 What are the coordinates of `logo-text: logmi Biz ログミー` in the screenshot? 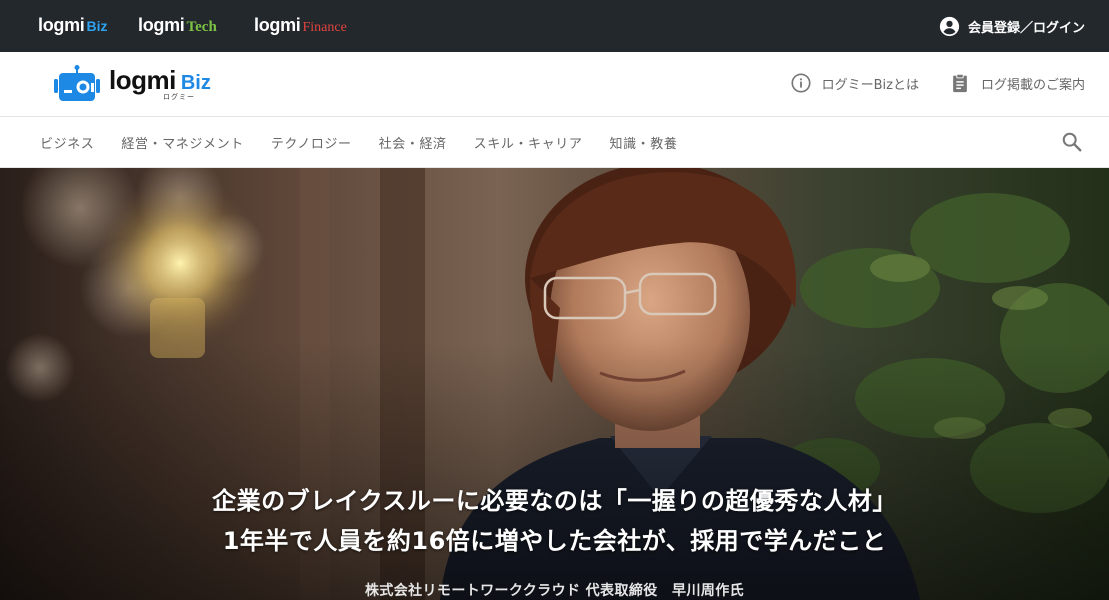 It's located at (160, 84).